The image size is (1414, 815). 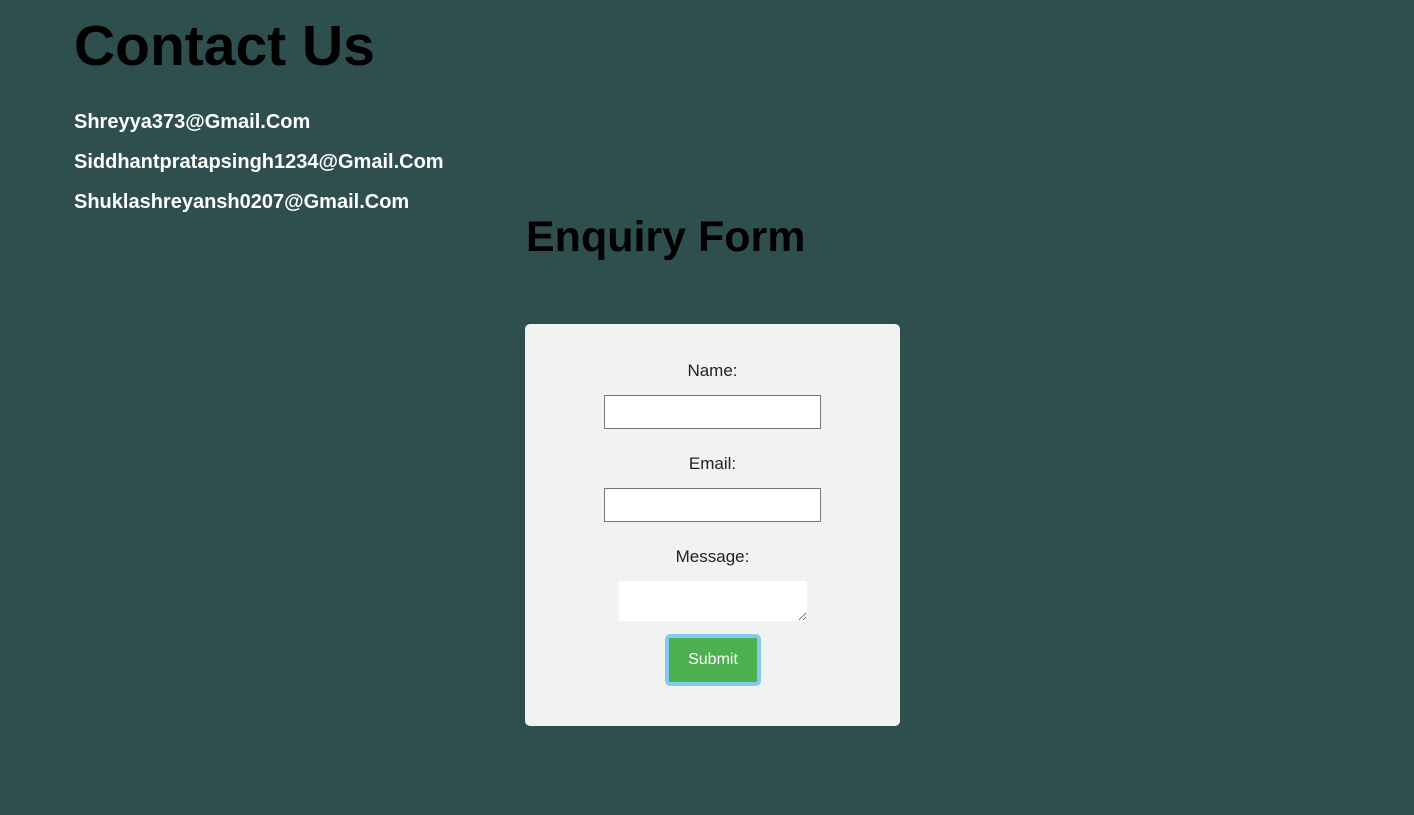 I want to click on enquiry-form-title: Enquiry Form, so click(x=666, y=237).